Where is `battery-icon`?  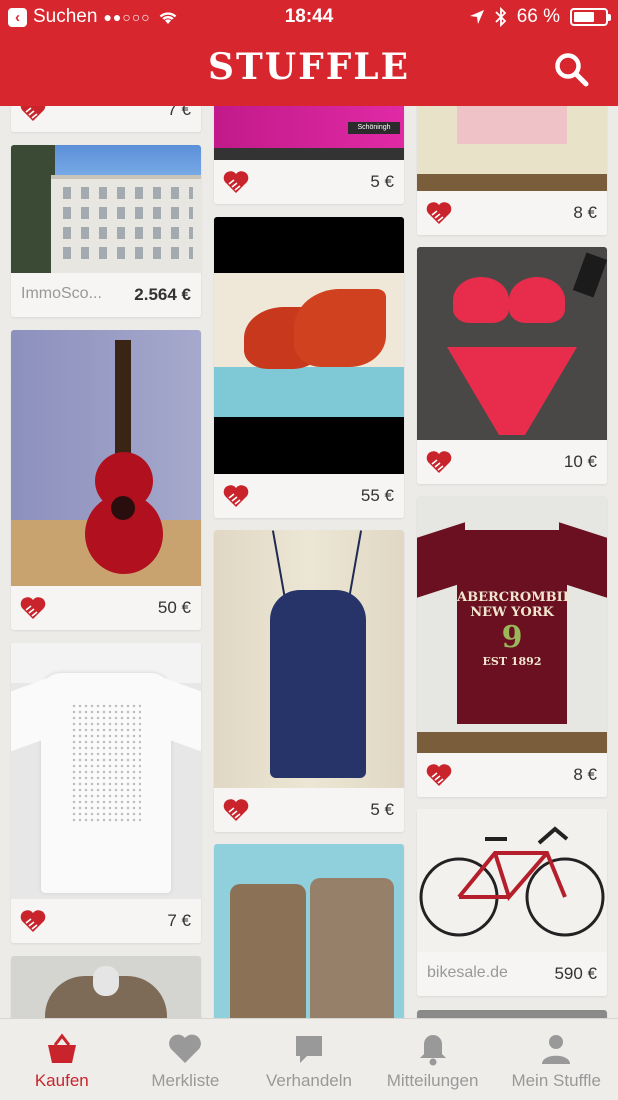
battery-icon is located at coordinates (590, 17).